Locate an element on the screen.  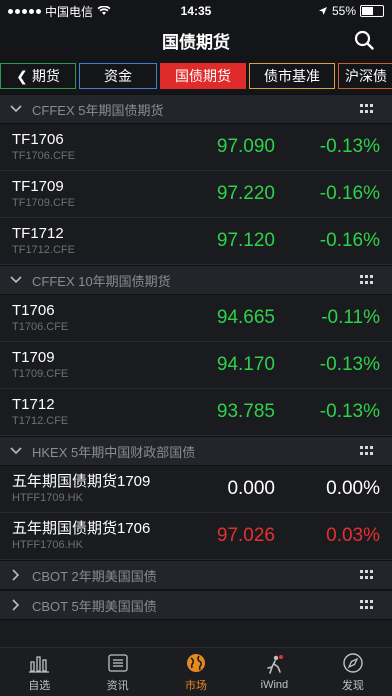
nav-bar: 国债期货 is located at coordinates (196, 40).